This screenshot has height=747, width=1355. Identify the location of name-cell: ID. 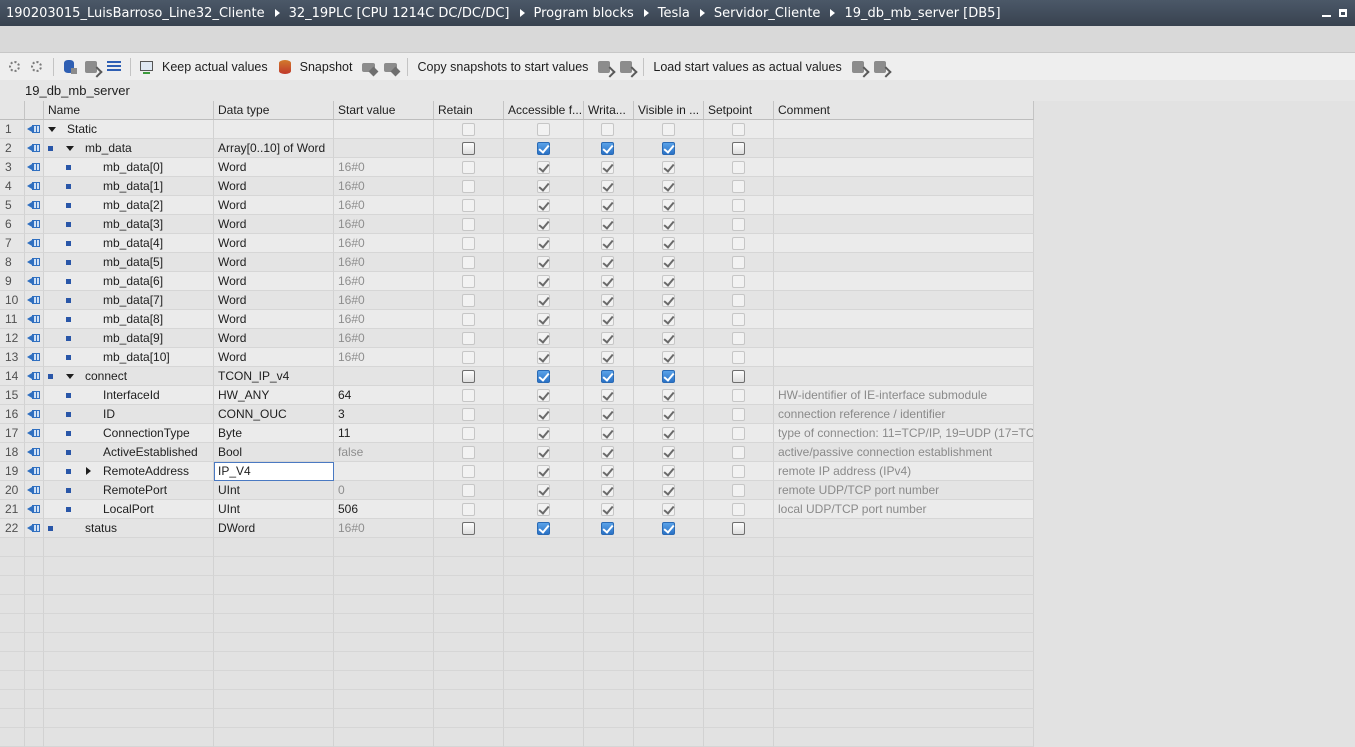
(129, 414).